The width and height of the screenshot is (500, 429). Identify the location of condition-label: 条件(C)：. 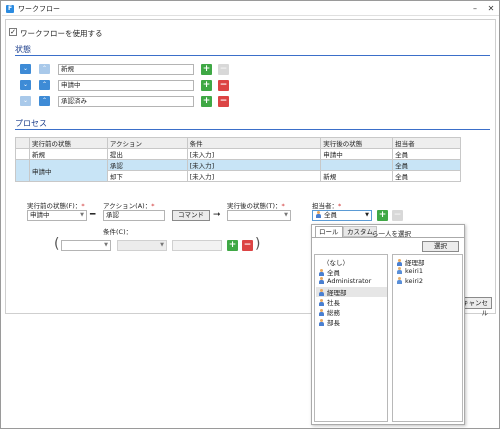
(118, 232).